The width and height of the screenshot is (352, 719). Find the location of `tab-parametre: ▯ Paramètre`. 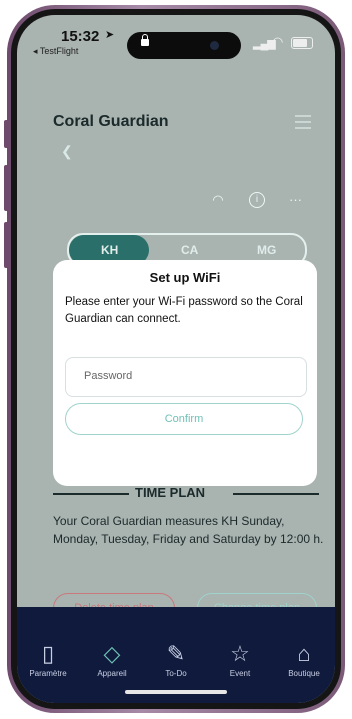

tab-parametre: ▯ Paramètre is located at coordinates (48, 658).